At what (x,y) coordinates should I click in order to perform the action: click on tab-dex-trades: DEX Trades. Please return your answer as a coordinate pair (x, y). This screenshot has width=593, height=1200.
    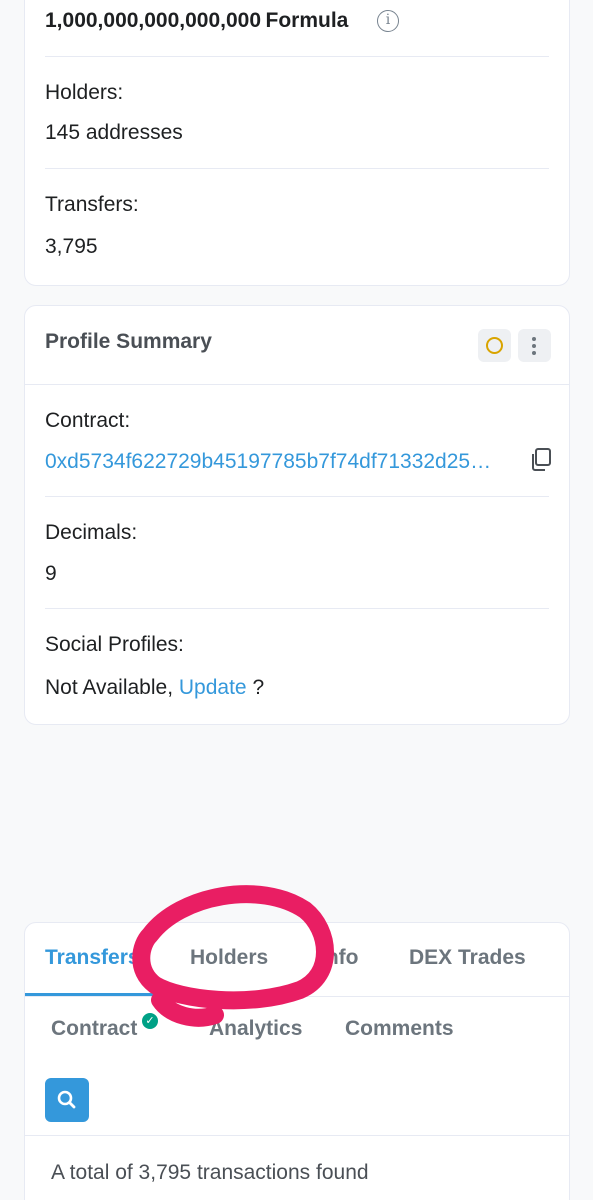
    Looking at the image, I should click on (467, 958).